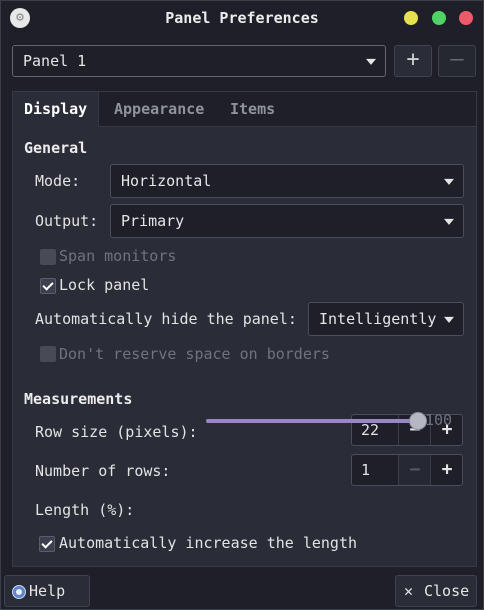 The height and width of the screenshot is (610, 484). What do you see at coordinates (370, 430) in the screenshot?
I see `row-size-value: 22` at bounding box center [370, 430].